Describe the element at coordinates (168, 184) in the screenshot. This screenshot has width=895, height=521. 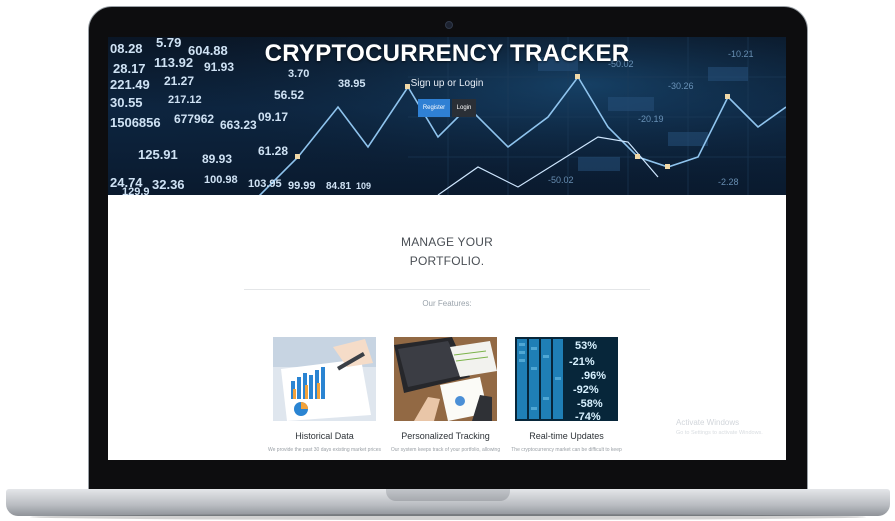
I see `ticker-number: 32.36` at that location.